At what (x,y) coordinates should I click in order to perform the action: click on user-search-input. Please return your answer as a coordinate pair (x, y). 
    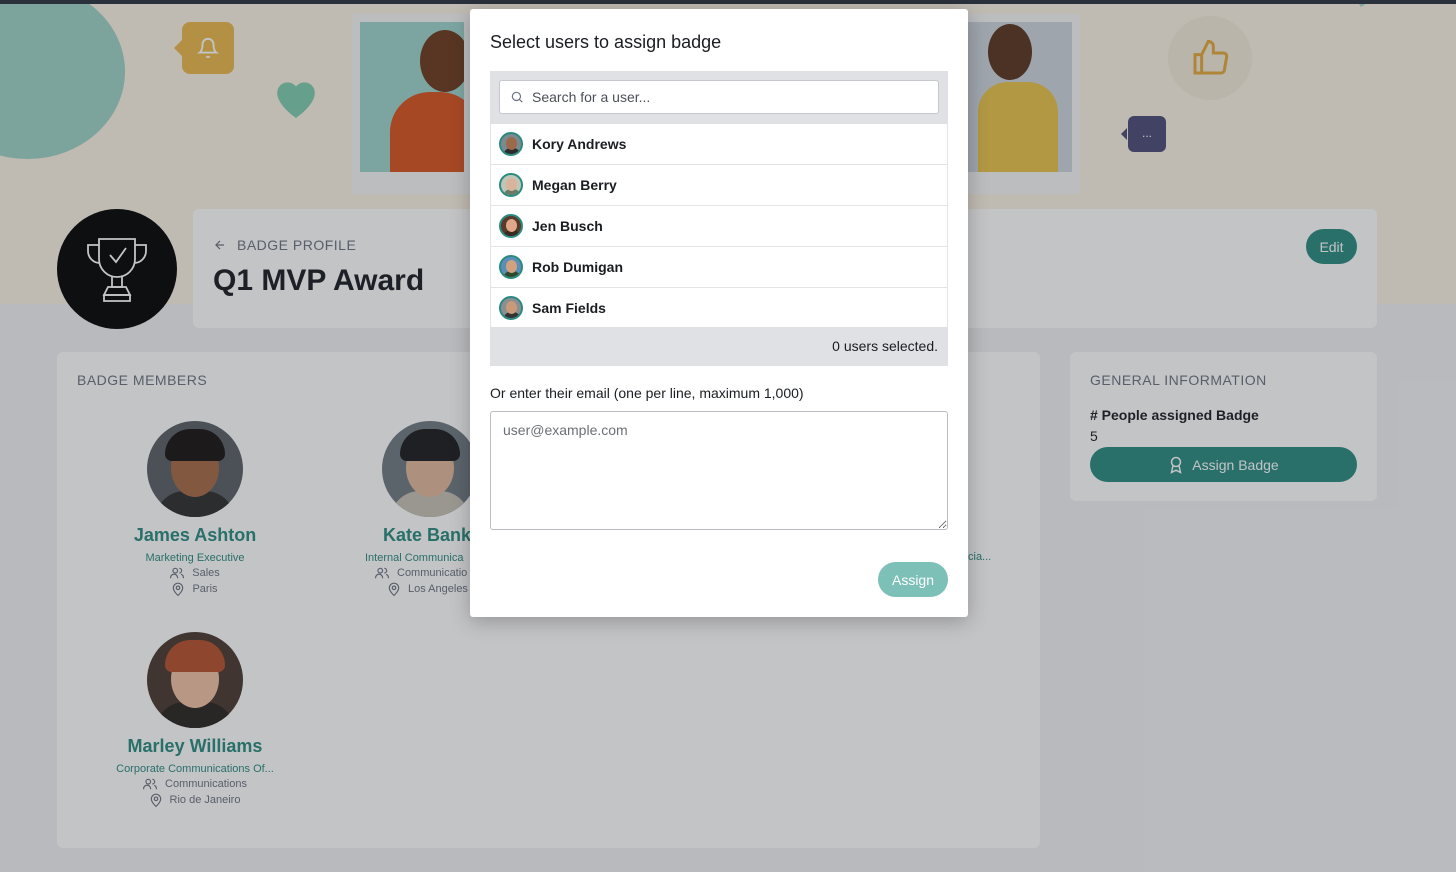
    Looking at the image, I should click on (722, 97).